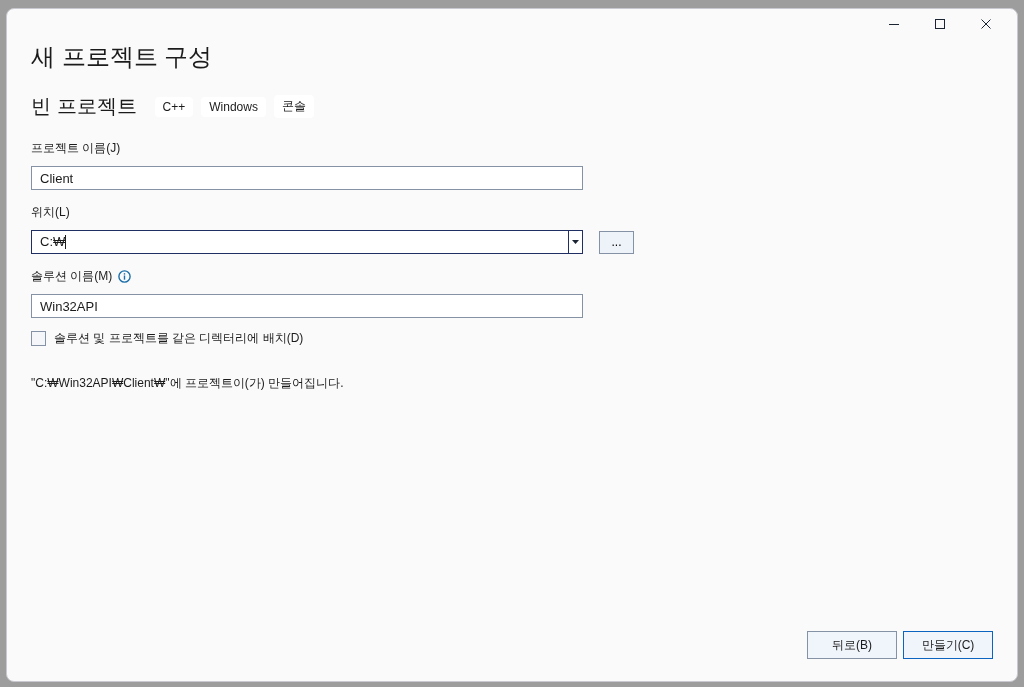 The width and height of the screenshot is (1024, 687). Describe the element at coordinates (307, 306) in the screenshot. I see `input-field: Win32API` at that location.